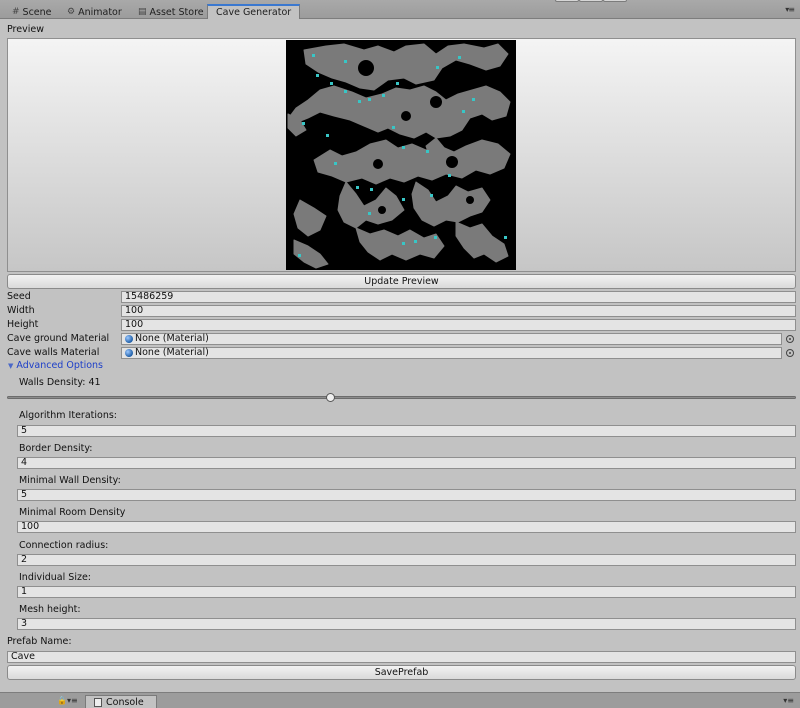  What do you see at coordinates (23, 324) in the screenshot?
I see `height-label: Height` at bounding box center [23, 324].